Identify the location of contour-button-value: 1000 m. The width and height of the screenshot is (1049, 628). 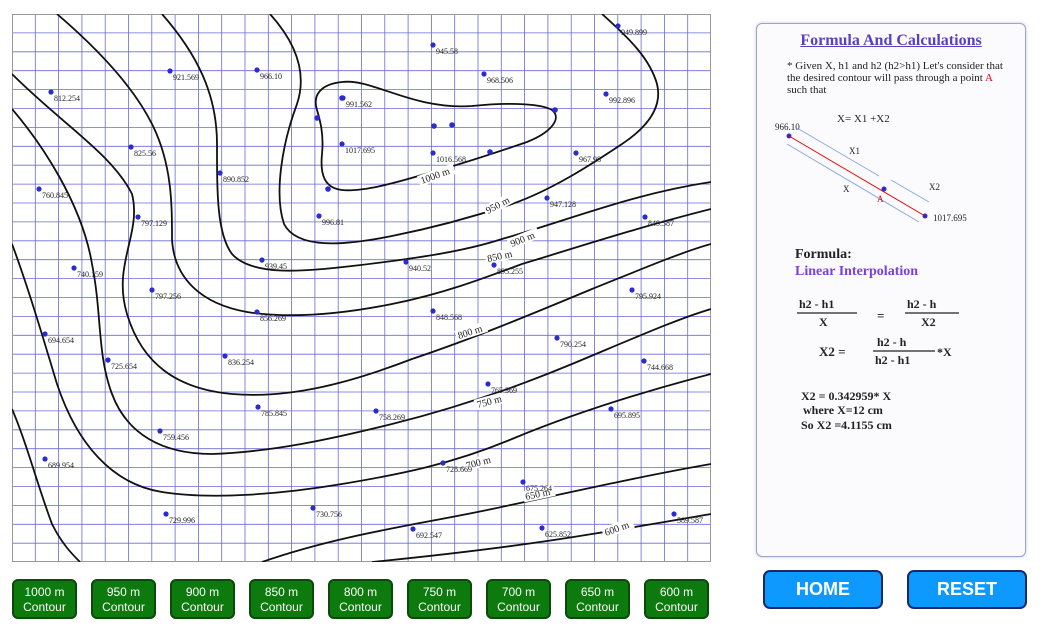
(44, 592).